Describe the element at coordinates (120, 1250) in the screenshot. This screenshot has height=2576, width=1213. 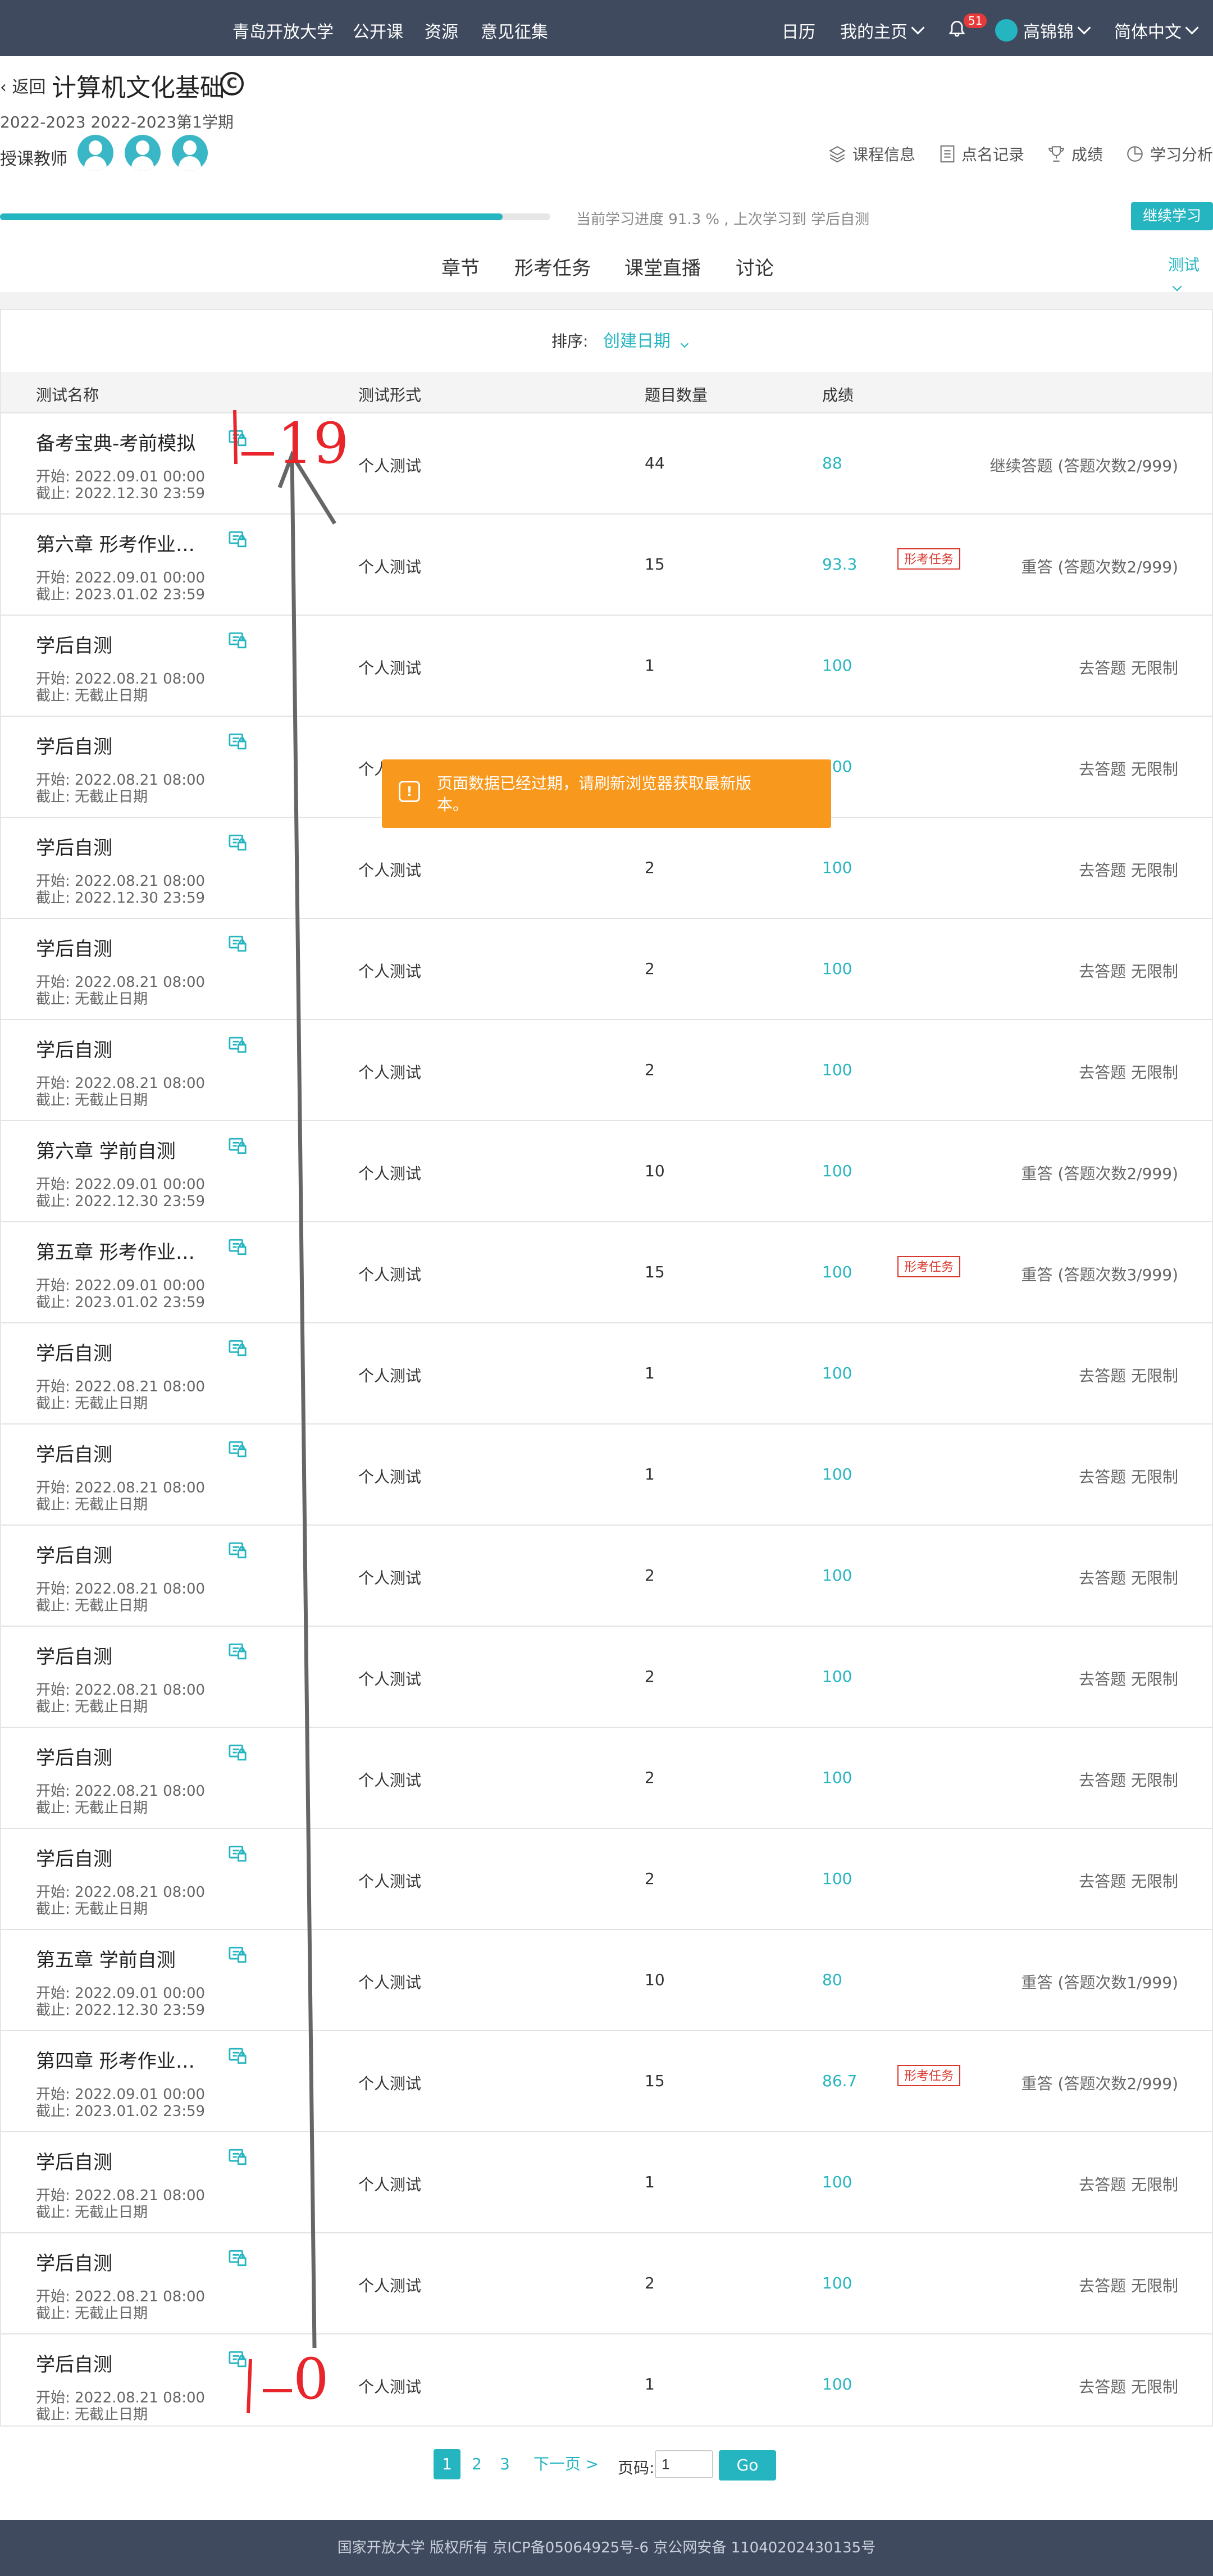
I see `test-name: 第五章 形考作业客观题` at that location.